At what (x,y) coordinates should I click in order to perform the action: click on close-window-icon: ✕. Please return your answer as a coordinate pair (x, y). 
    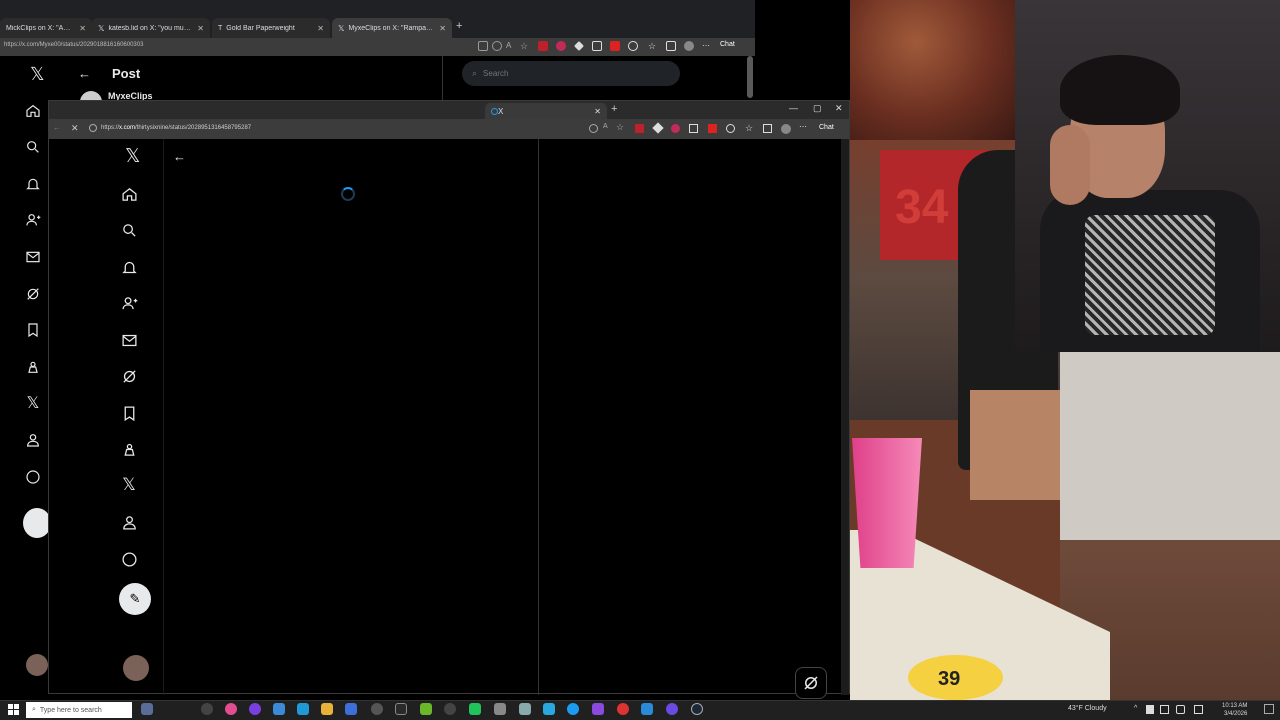
    Looking at the image, I should click on (839, 108).